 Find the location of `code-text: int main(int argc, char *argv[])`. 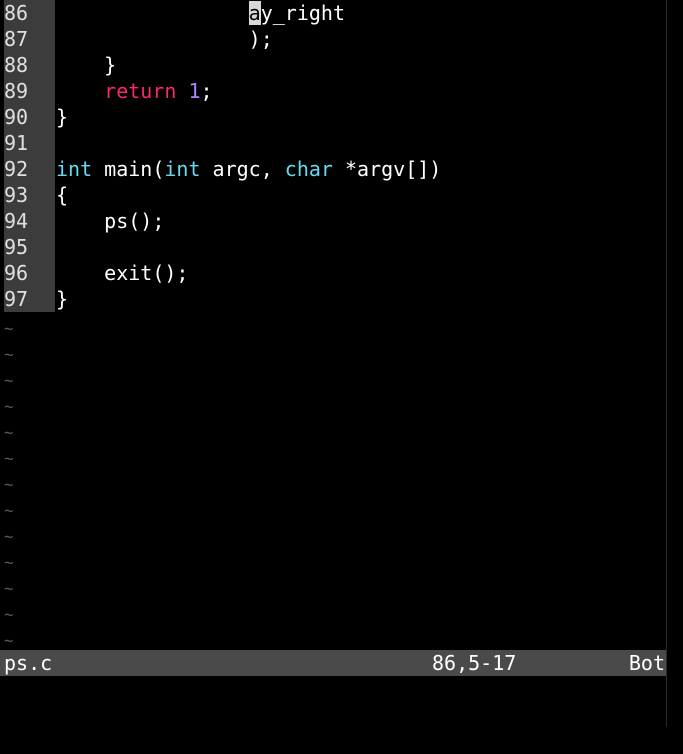

code-text: int main(int argc, char *argv[]) is located at coordinates (248, 169).